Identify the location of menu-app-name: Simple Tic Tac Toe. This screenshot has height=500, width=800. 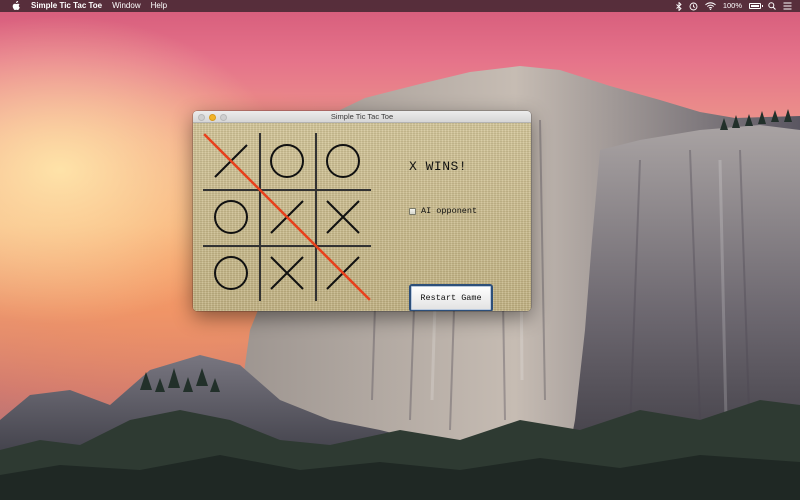
(66, 6).